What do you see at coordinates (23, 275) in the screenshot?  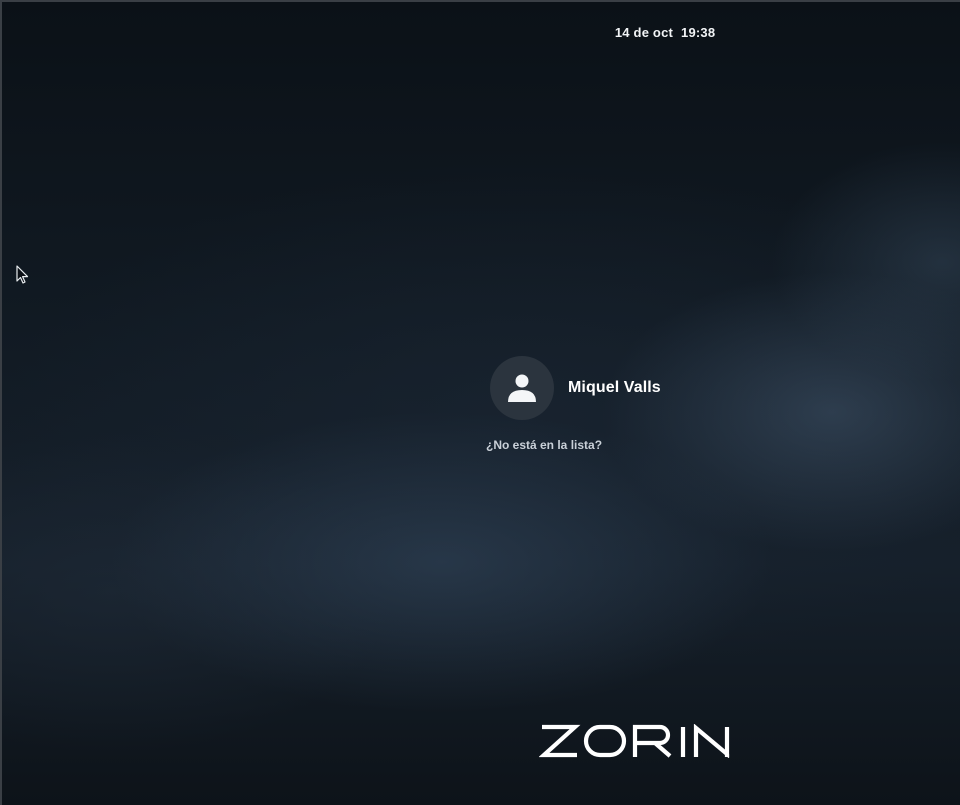 I see `mouse-pointer-icon` at bounding box center [23, 275].